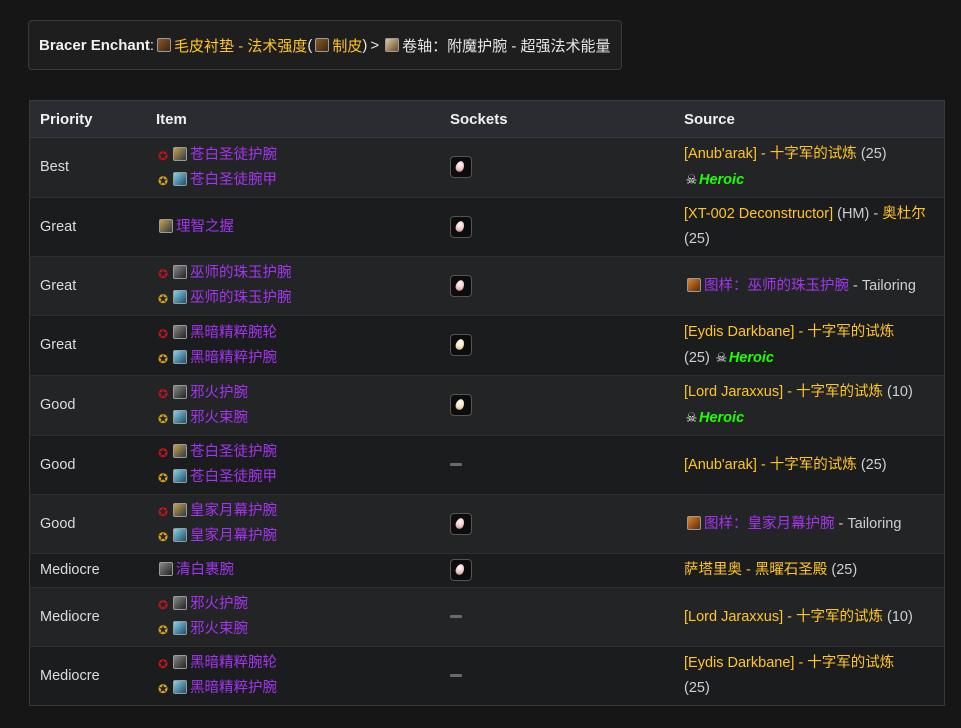 This screenshot has height=728, width=961. What do you see at coordinates (293, 617) in the screenshot?
I see `item-cell: ✪ 邪火护腕 ✪ 邪火束腕` at bounding box center [293, 617].